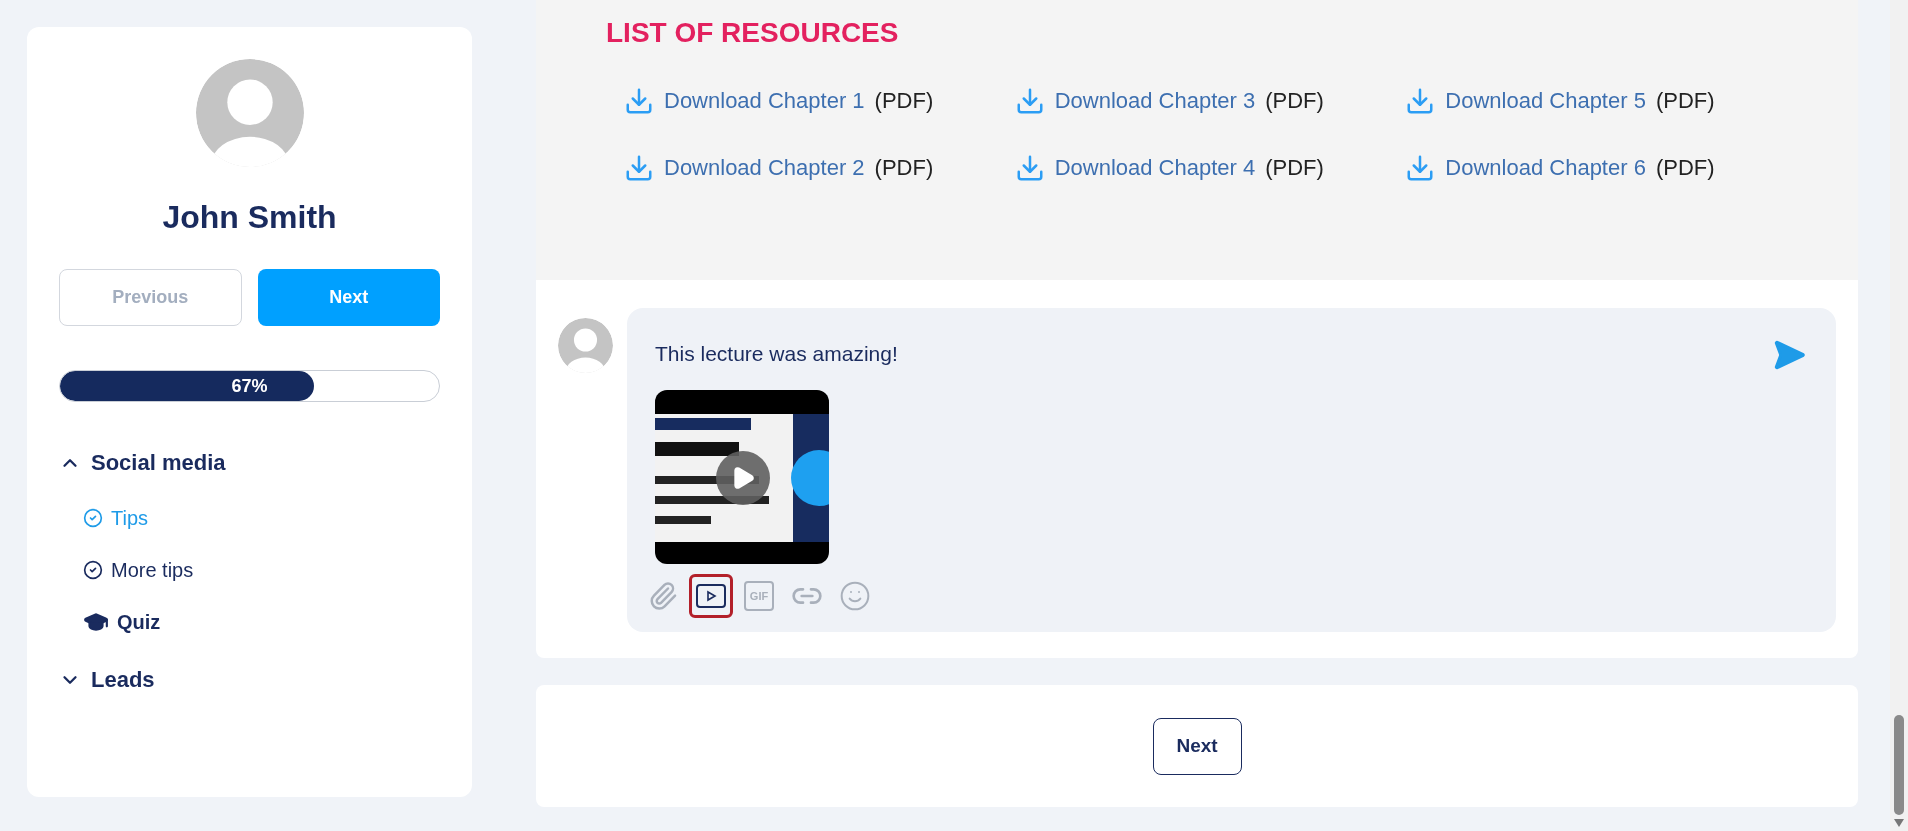  Describe the element at coordinates (249, 217) in the screenshot. I see `user-name: John Smith` at that location.